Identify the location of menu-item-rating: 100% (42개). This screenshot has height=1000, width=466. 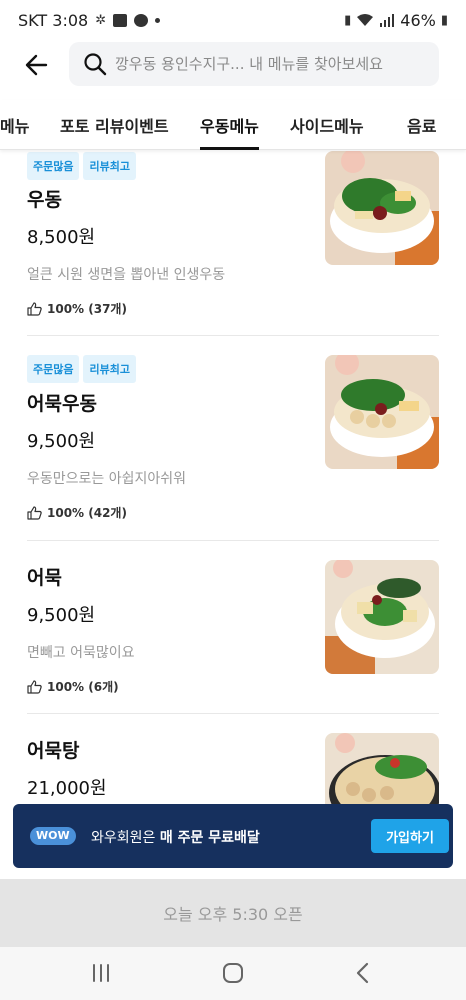
(77, 512).